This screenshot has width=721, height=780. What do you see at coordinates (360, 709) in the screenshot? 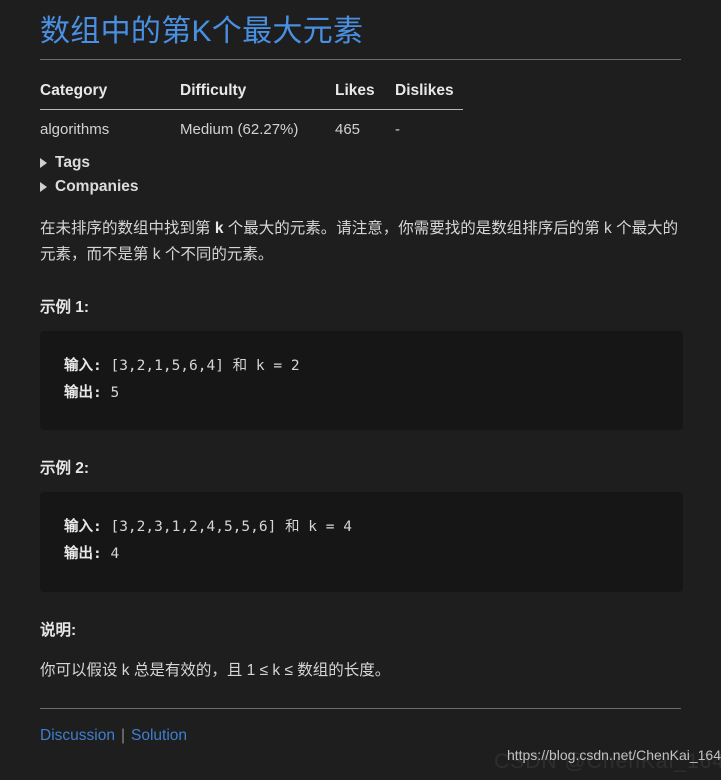
I see `footer-divider` at bounding box center [360, 709].